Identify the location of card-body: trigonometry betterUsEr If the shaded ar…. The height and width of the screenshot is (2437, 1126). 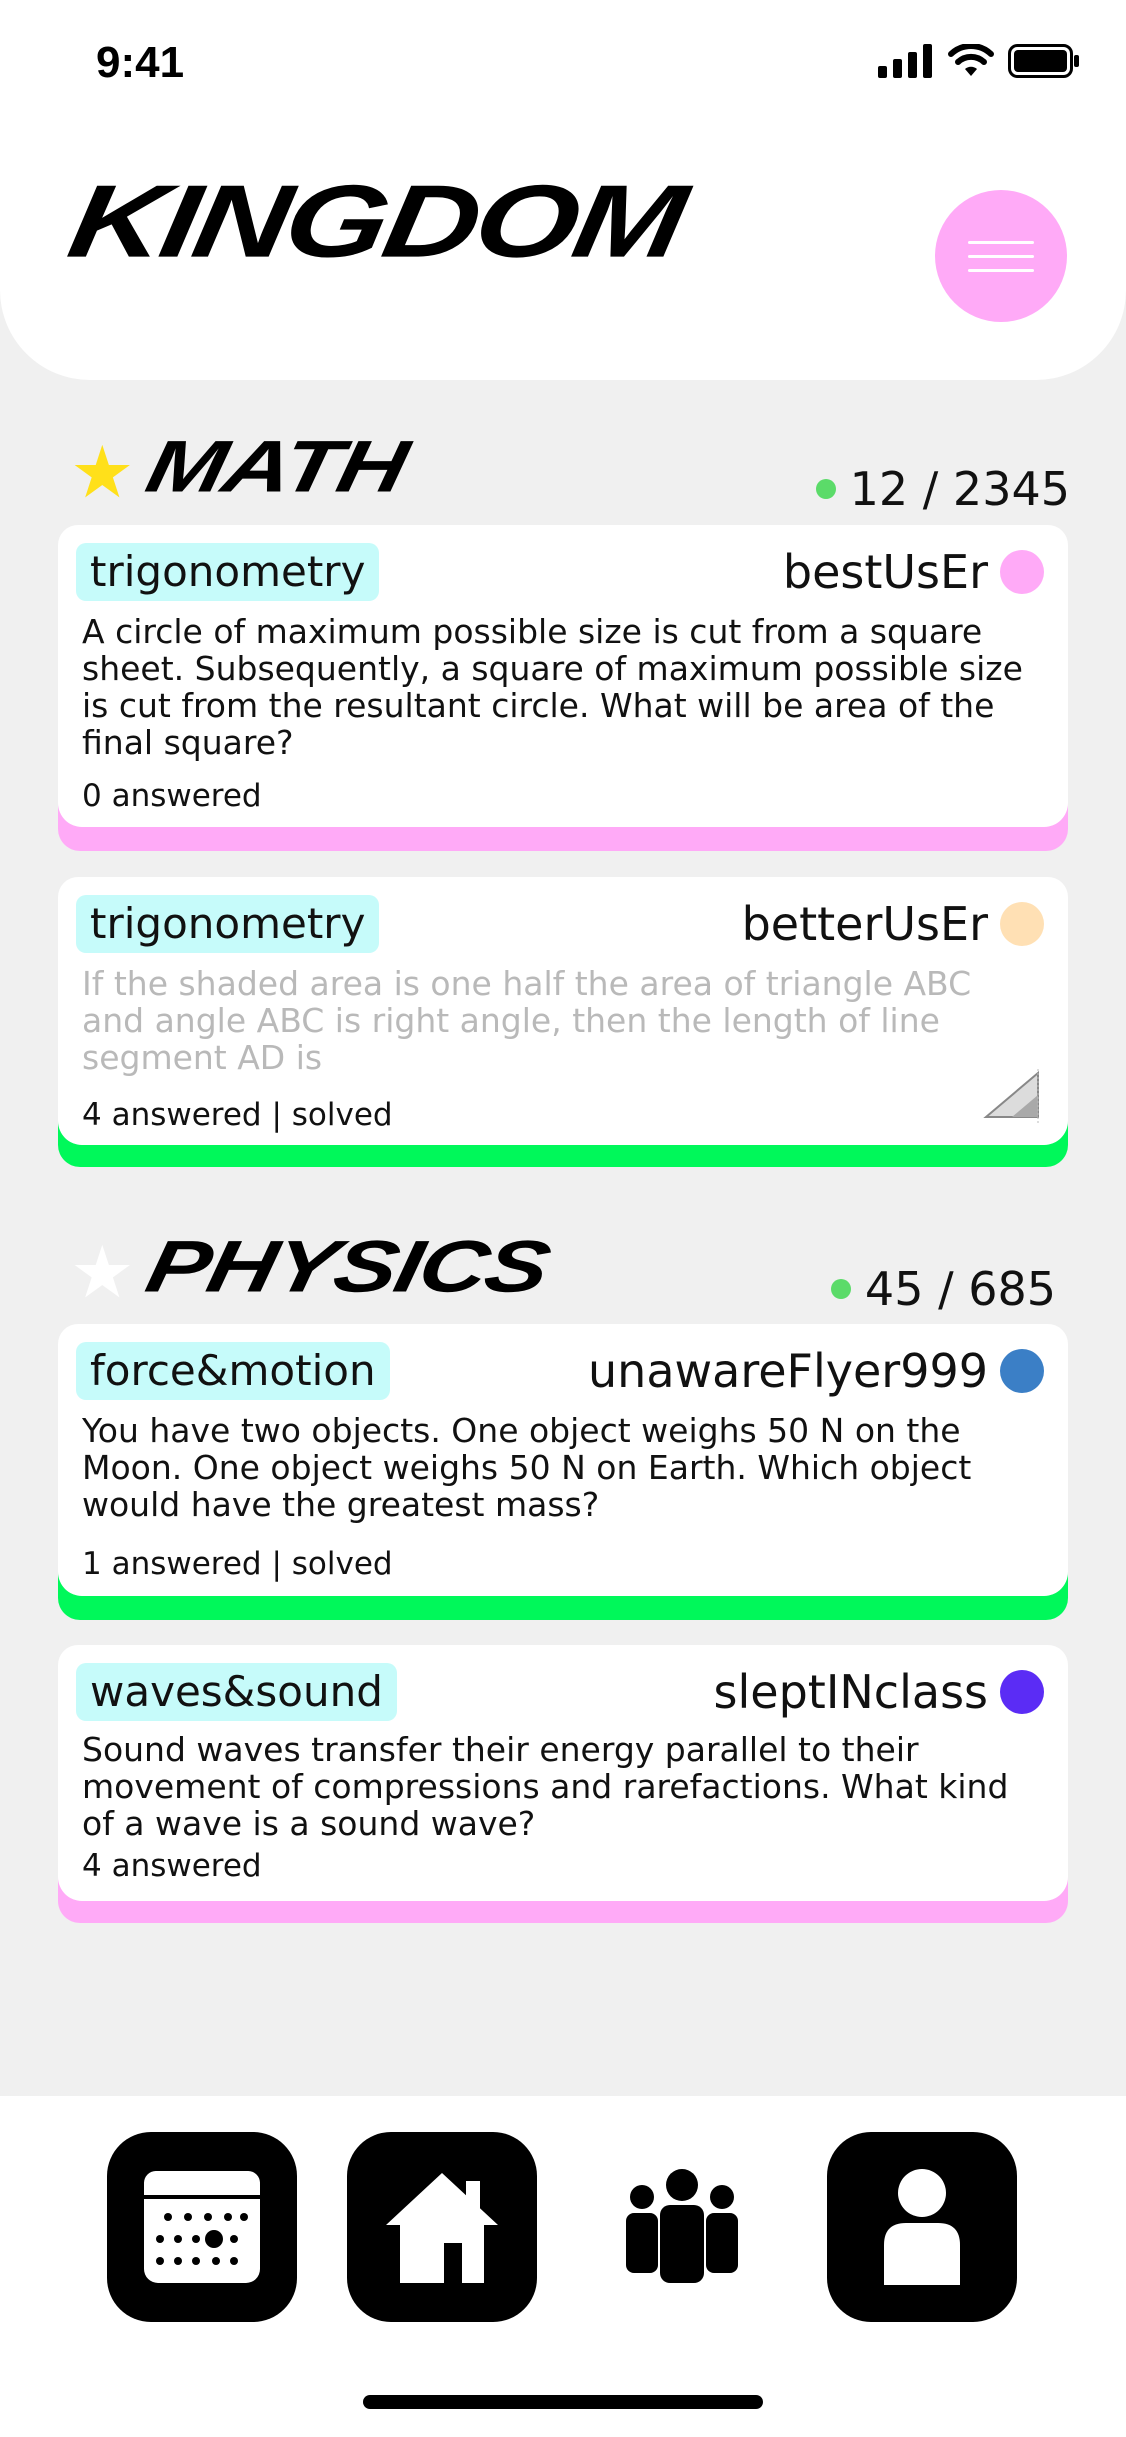
(563, 1011).